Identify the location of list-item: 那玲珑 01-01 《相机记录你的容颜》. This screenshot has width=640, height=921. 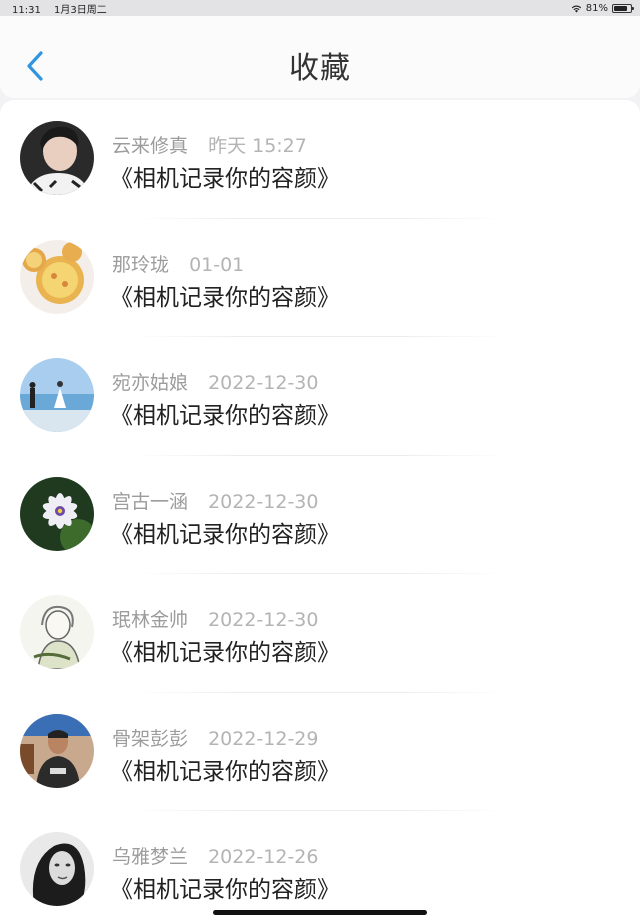
(320, 278).